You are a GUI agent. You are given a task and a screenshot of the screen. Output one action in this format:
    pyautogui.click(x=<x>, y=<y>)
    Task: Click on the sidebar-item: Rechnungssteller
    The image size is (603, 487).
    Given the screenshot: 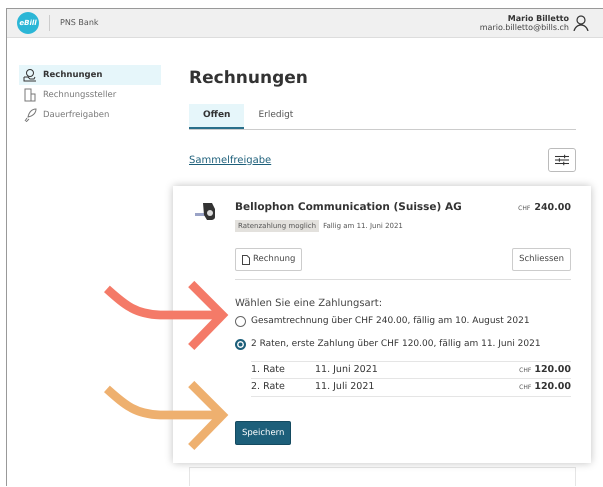 What is the action you would take?
    pyautogui.click(x=90, y=95)
    